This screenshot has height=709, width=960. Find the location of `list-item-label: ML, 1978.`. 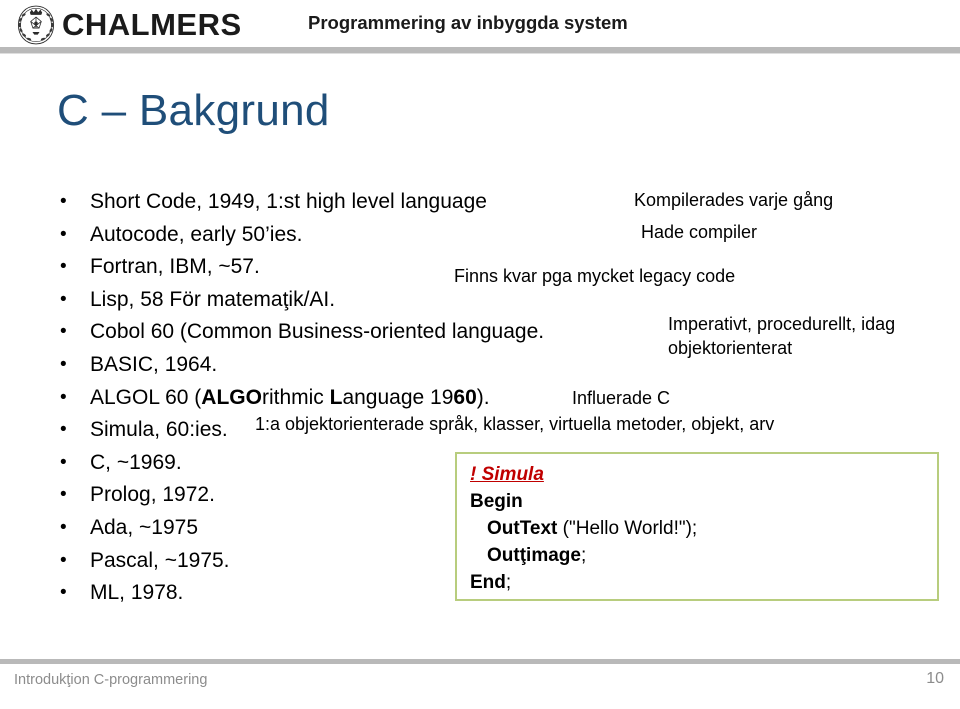

list-item-label: ML, 1978. is located at coordinates (137, 593).